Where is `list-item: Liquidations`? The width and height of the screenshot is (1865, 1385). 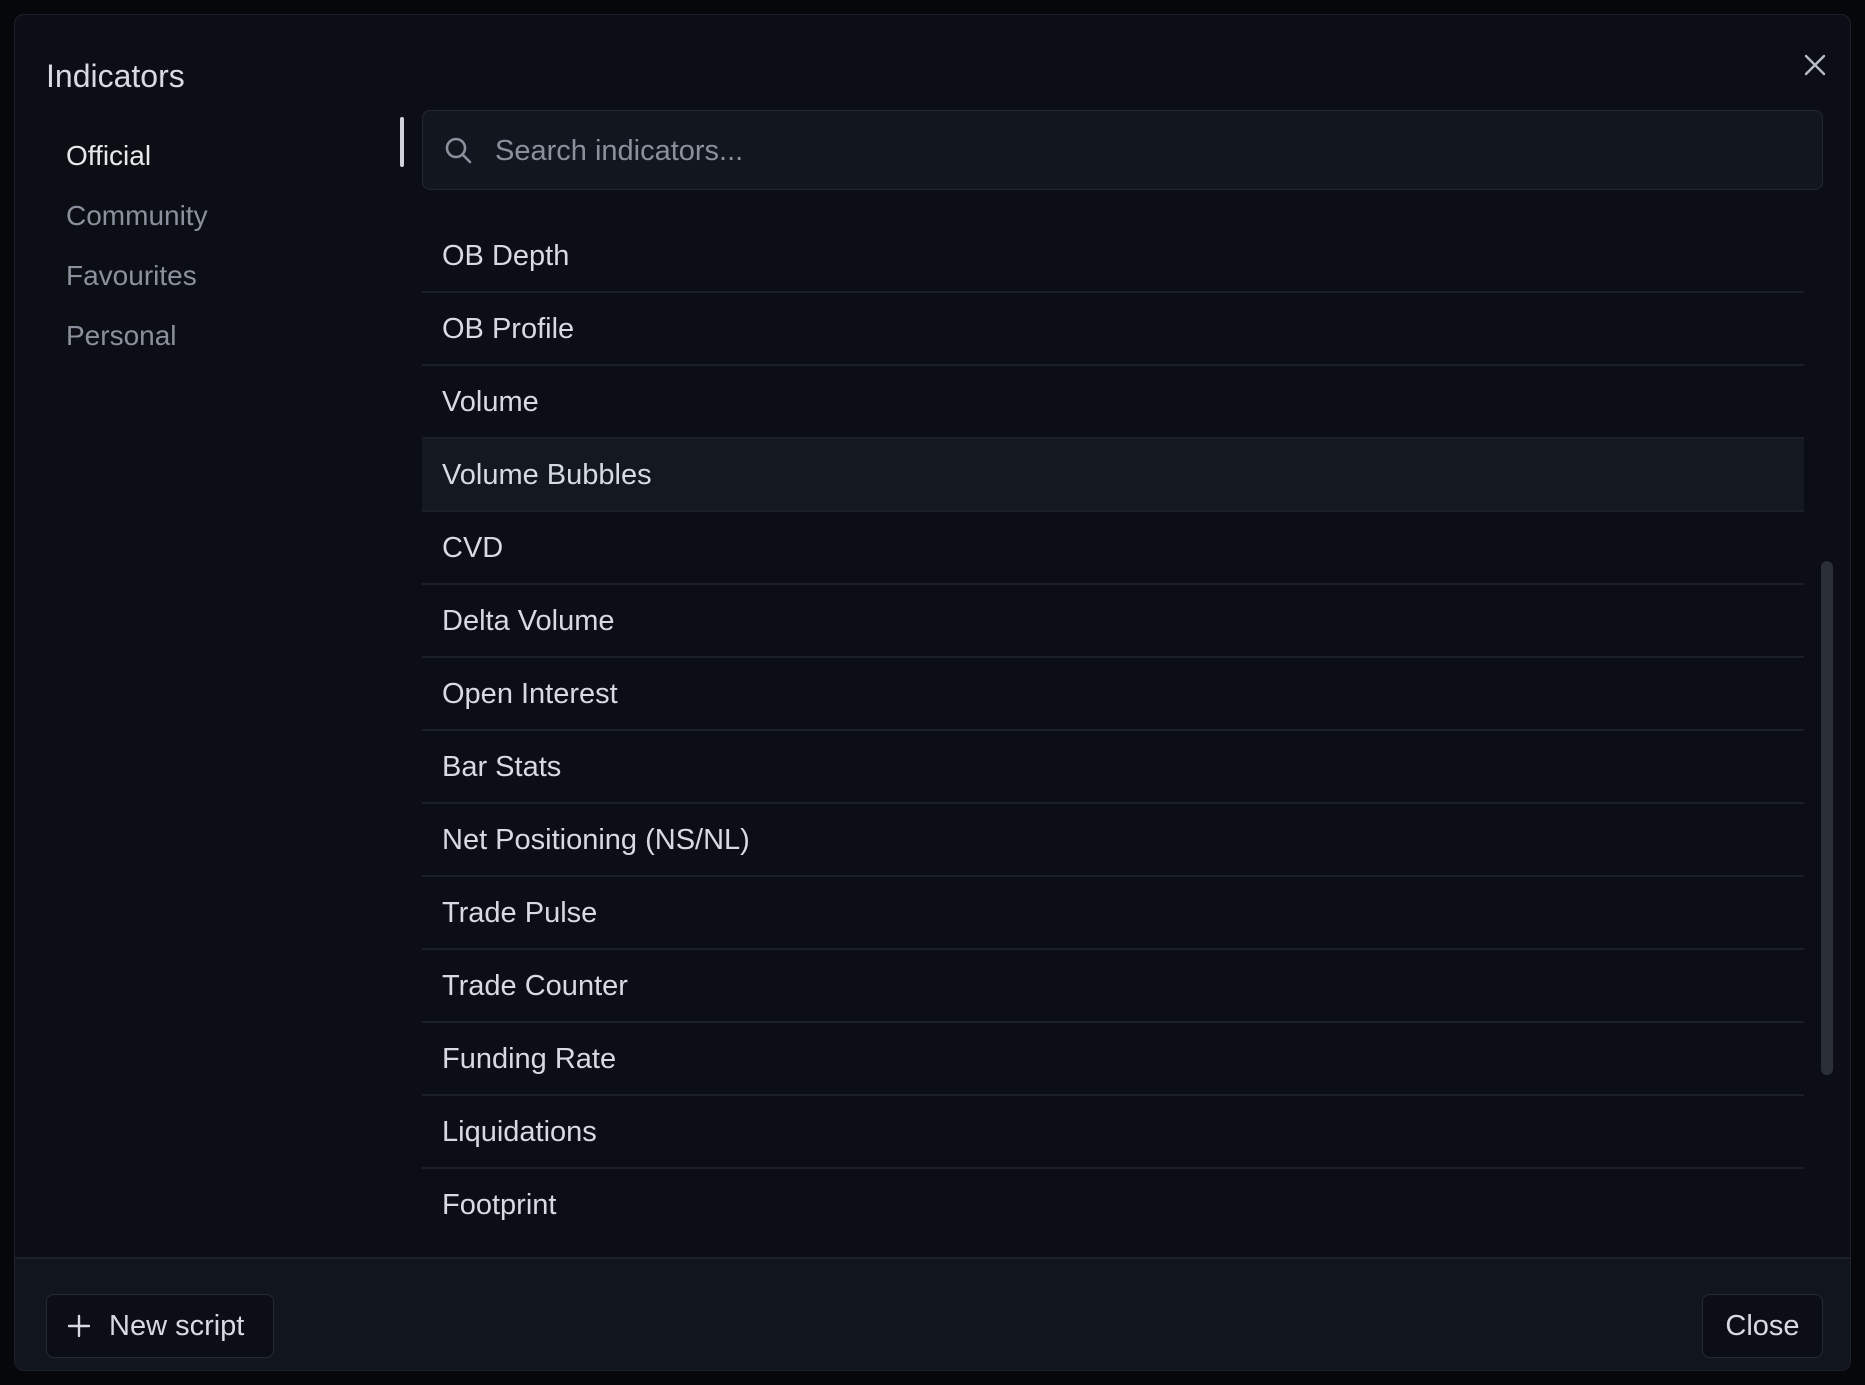
list-item: Liquidations is located at coordinates (1113, 1132).